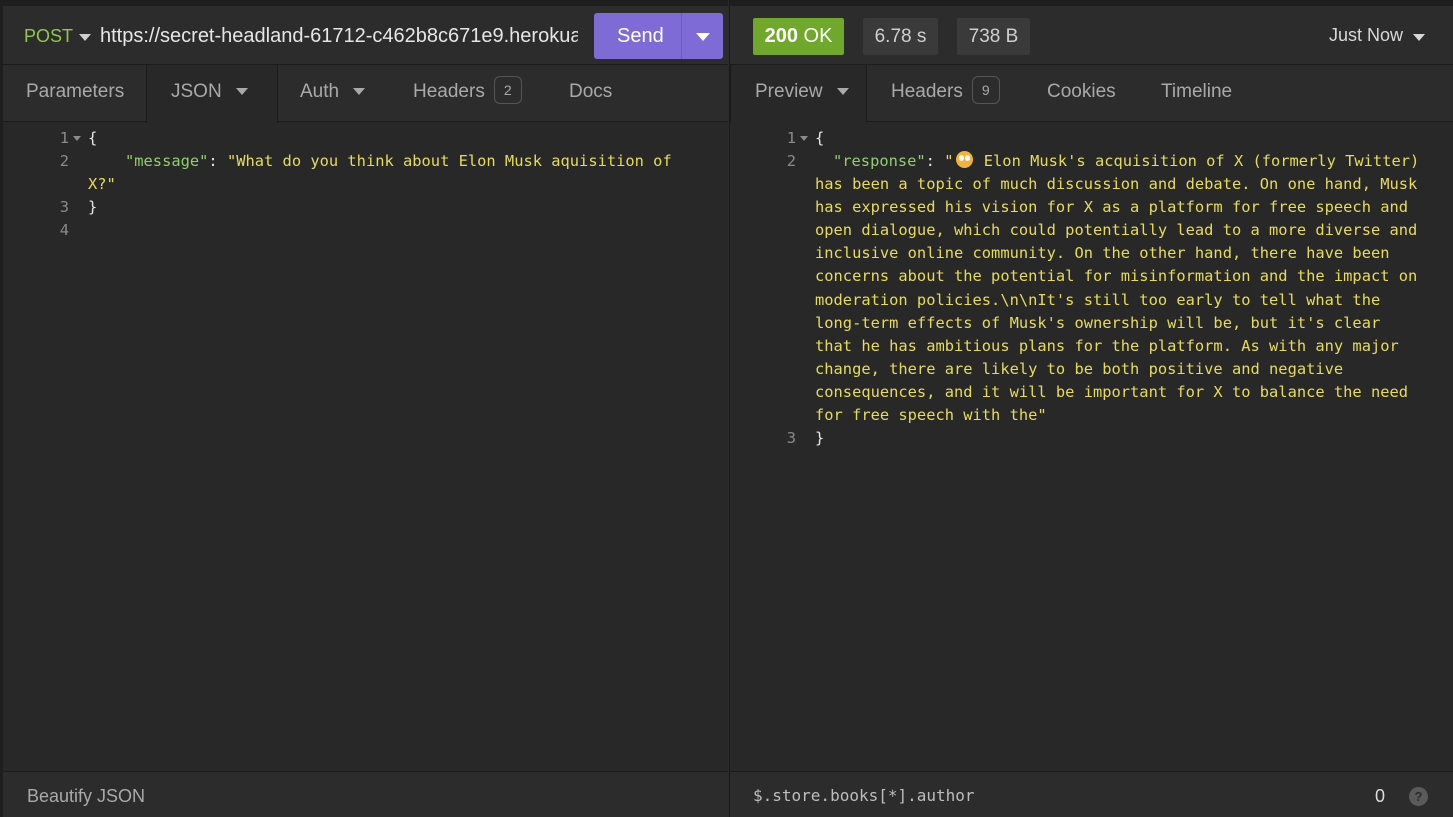 The width and height of the screenshot is (1453, 817). I want to click on tab-docs: Docs, so click(590, 93).